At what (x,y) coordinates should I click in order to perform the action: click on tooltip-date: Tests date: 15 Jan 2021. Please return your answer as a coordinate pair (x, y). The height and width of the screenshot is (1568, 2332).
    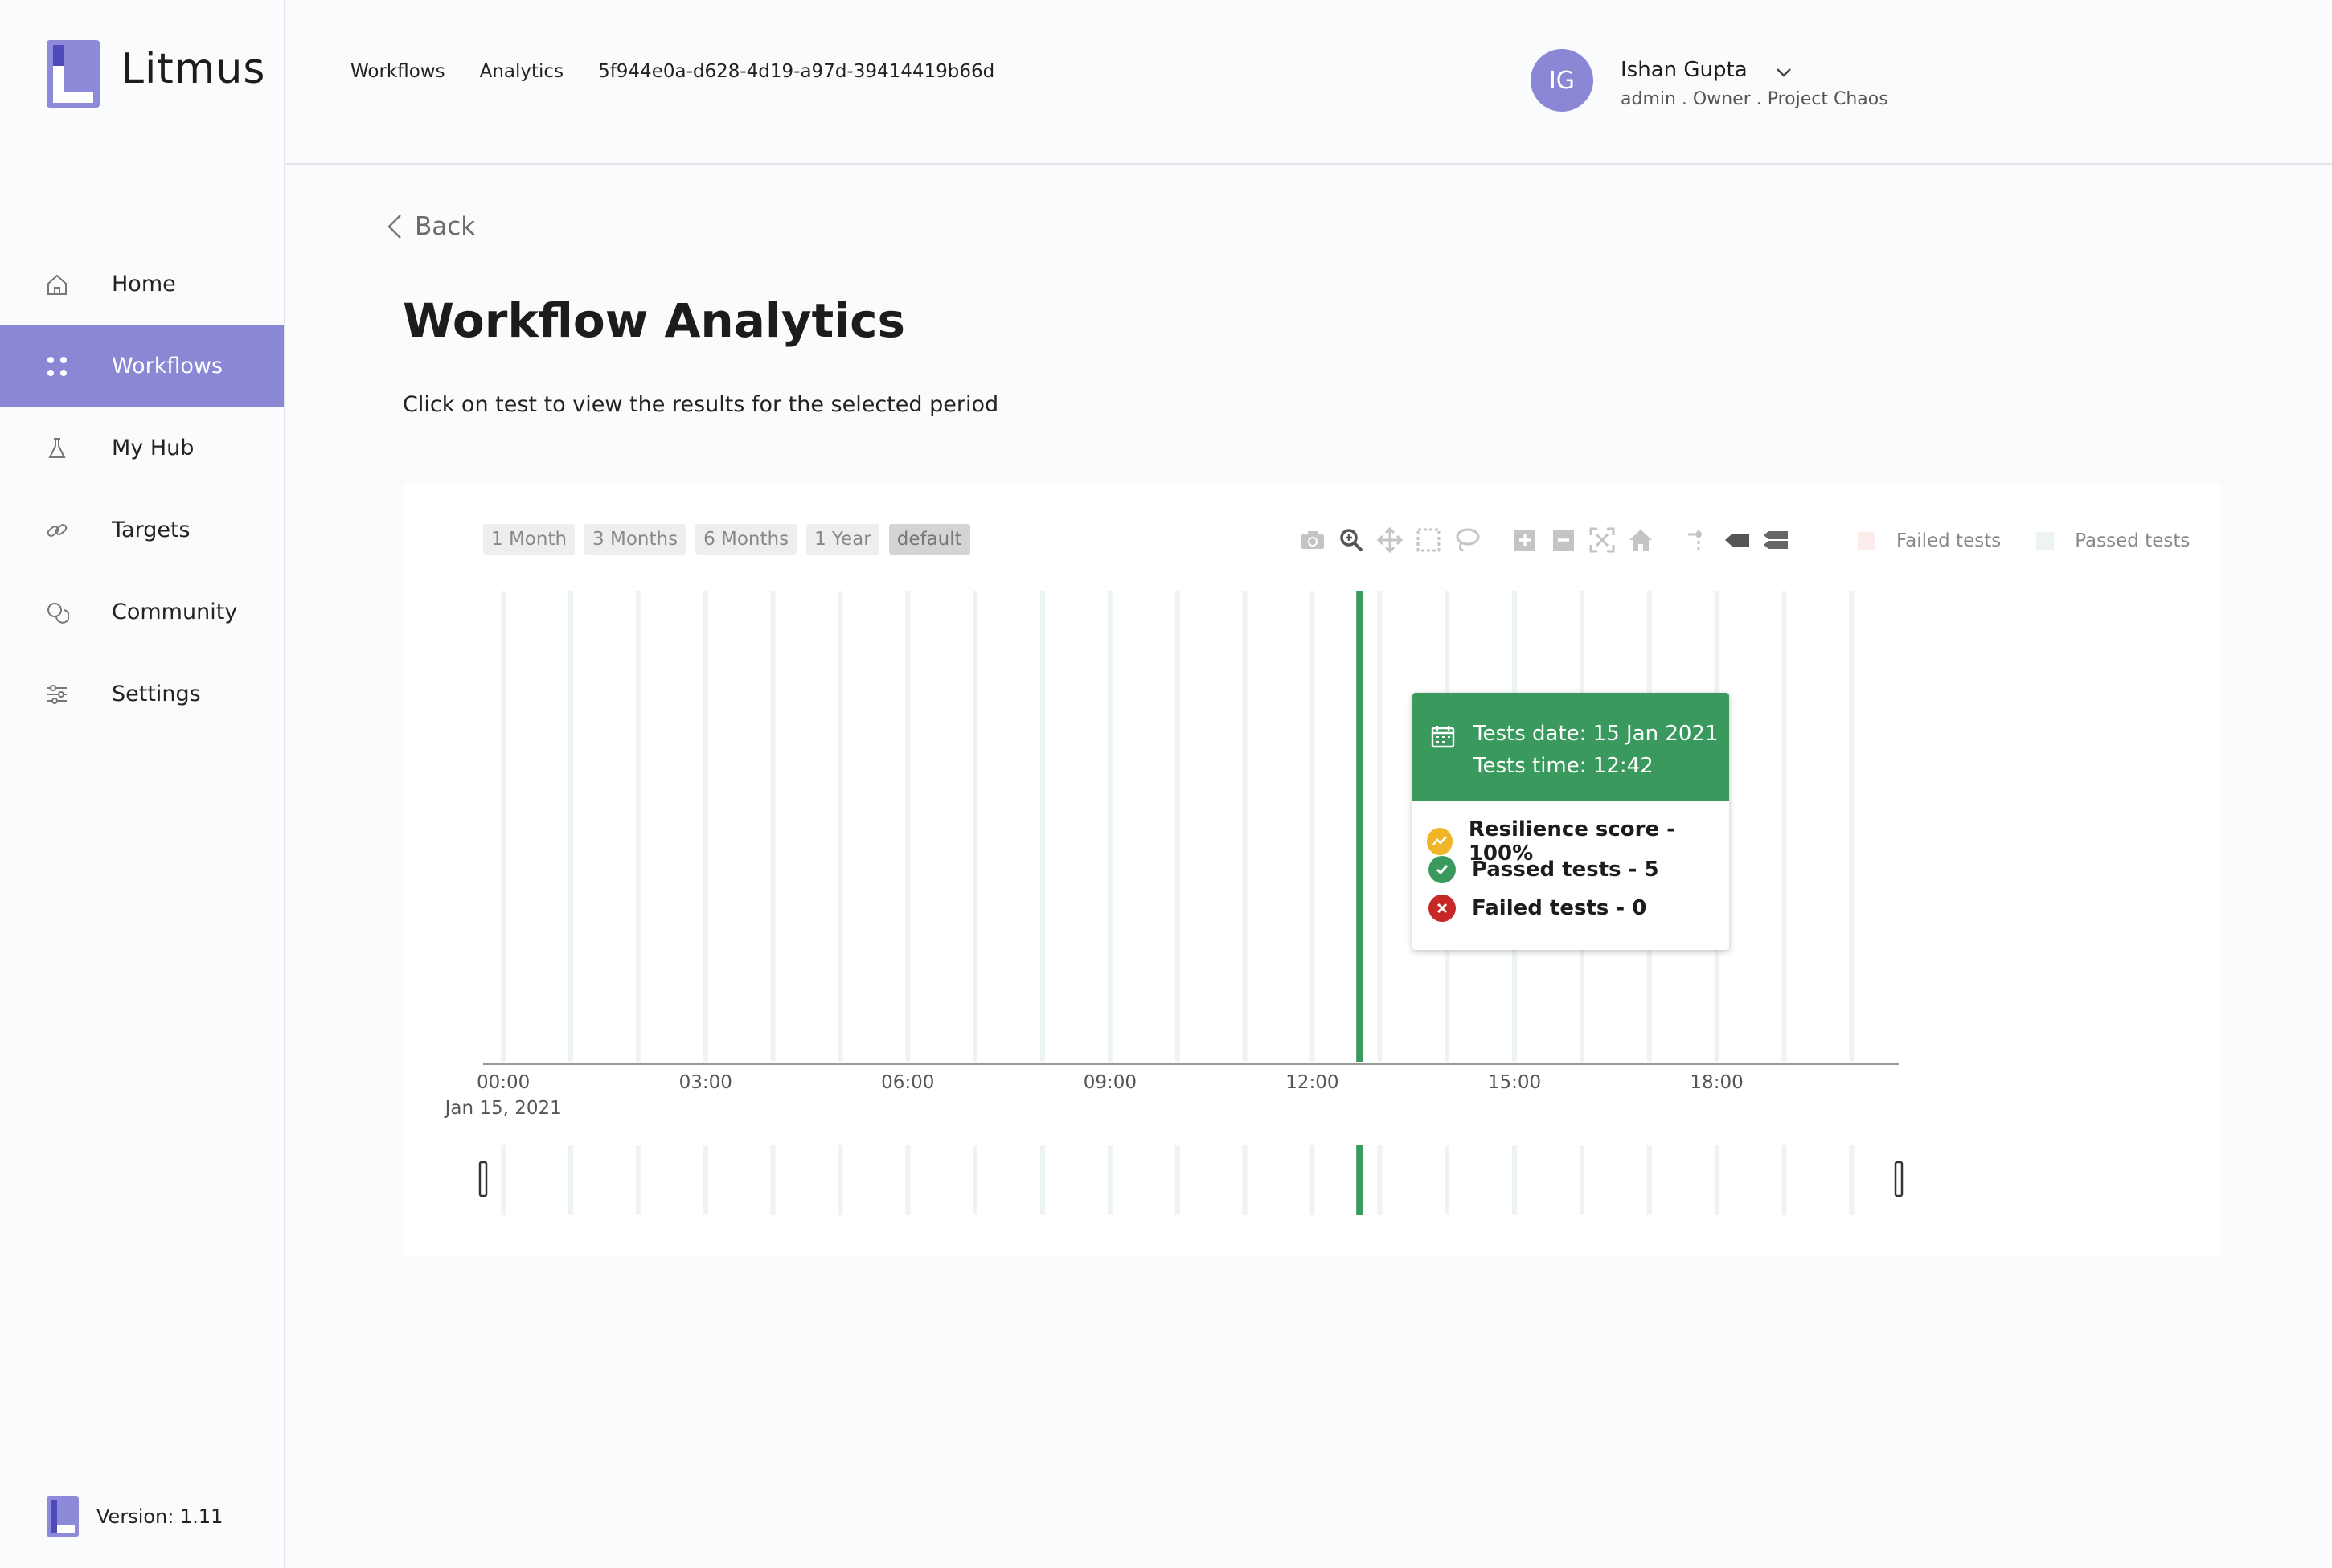
    Looking at the image, I should click on (1596, 734).